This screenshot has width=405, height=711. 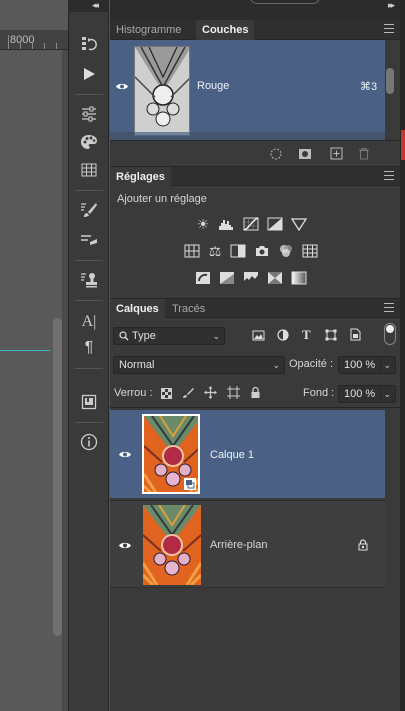 I want to click on opacity-input: 100 % ⌄, so click(x=367, y=365).